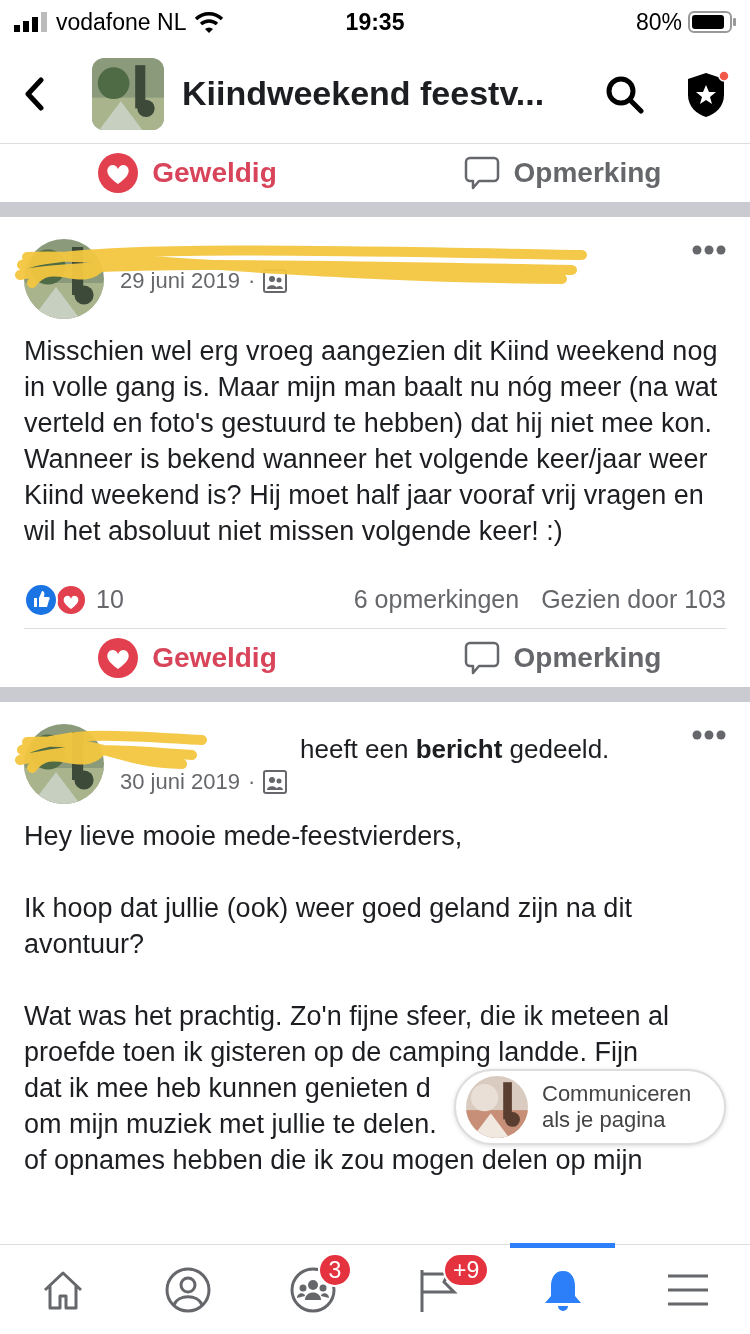 The height and width of the screenshot is (1334, 750). Describe the element at coordinates (34, 93) in the screenshot. I see `back-icon` at that location.